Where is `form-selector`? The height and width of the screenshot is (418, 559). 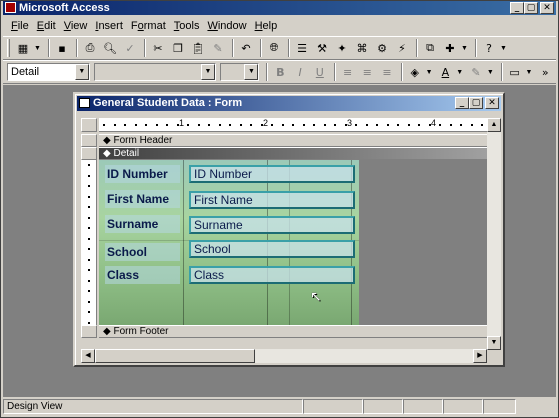
form-selector is located at coordinates (89, 125).